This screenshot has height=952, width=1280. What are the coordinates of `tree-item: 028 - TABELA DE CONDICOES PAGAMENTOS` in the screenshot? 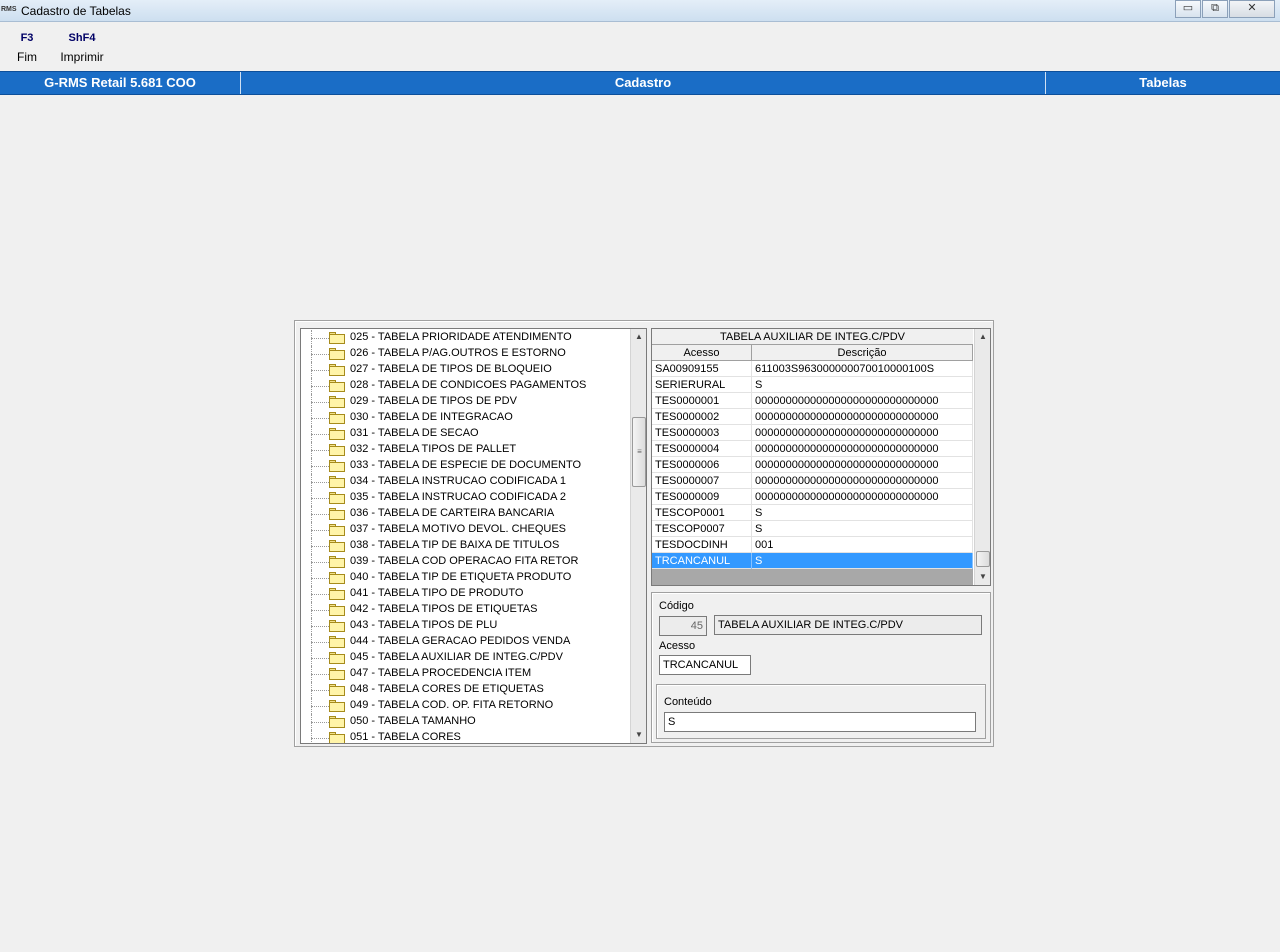 It's located at (466, 386).